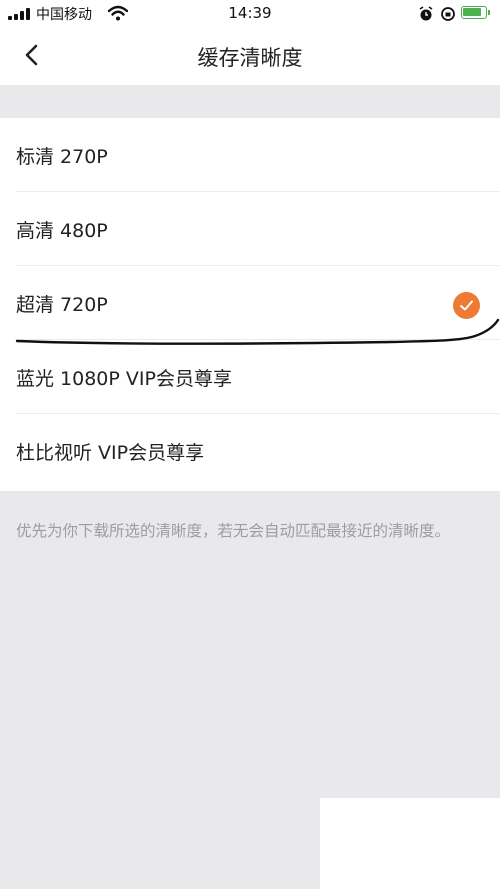 This screenshot has width=500, height=889. What do you see at coordinates (233, 531) in the screenshot?
I see `footer-note: 优先为你下载所选的清晰度，若无会自动匹配最接近的清晰度。` at bounding box center [233, 531].